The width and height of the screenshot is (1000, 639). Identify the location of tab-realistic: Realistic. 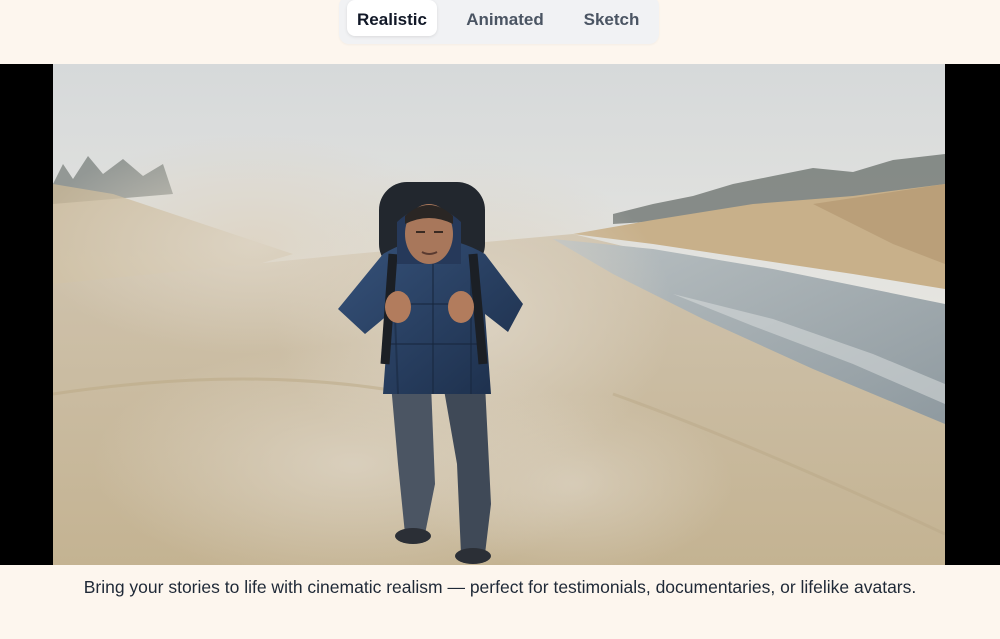
(392, 18).